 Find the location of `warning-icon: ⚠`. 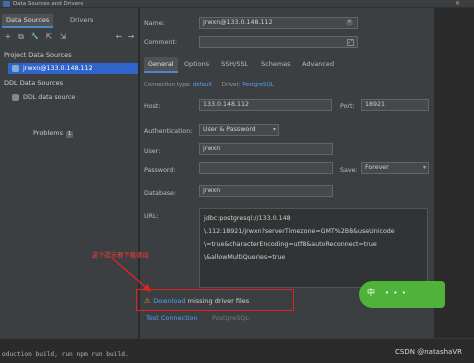

warning-icon: ⚠ is located at coordinates (147, 301).